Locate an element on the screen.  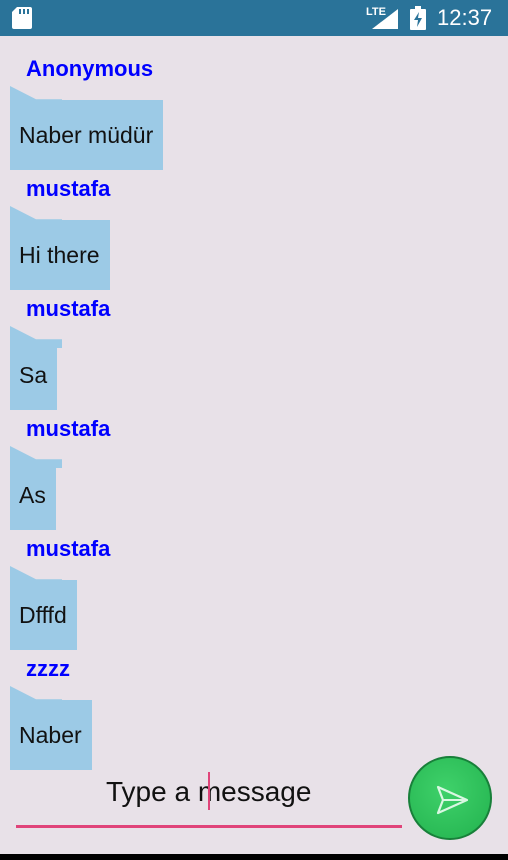
message-composer: Type a message is located at coordinates (254, 805).